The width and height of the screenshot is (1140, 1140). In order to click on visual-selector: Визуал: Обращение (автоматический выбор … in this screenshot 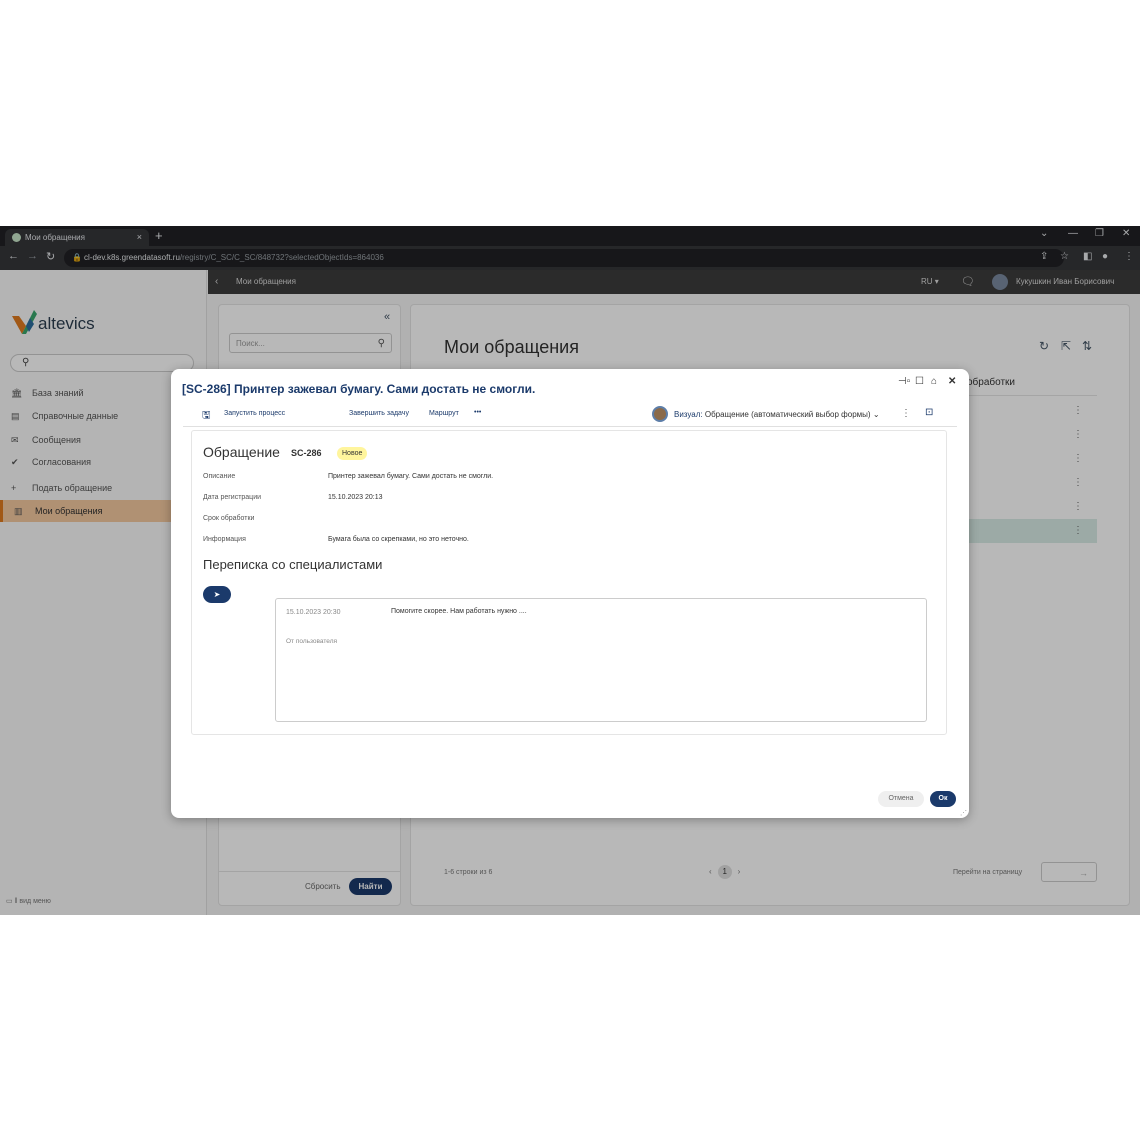, I will do `click(777, 414)`.